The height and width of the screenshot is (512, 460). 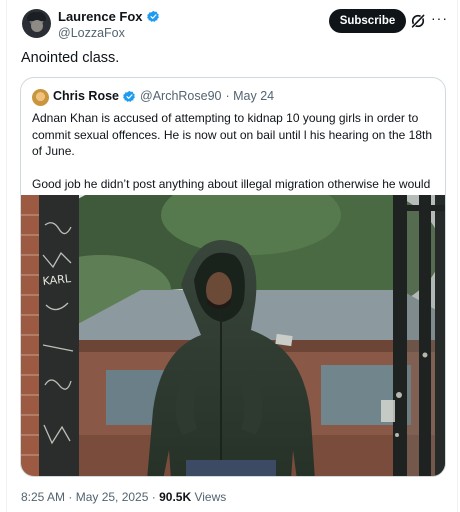 I want to click on quote-header: Chris Rose @ArchRose90 · May 24, so click(x=163, y=96).